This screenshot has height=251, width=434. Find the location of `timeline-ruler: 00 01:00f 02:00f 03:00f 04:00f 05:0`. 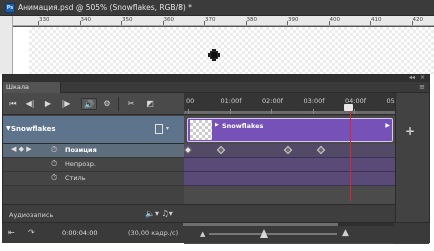

timeline-ruler: 00 01:00f 02:00f 03:00f 04:00f 05:0 is located at coordinates (289, 104).